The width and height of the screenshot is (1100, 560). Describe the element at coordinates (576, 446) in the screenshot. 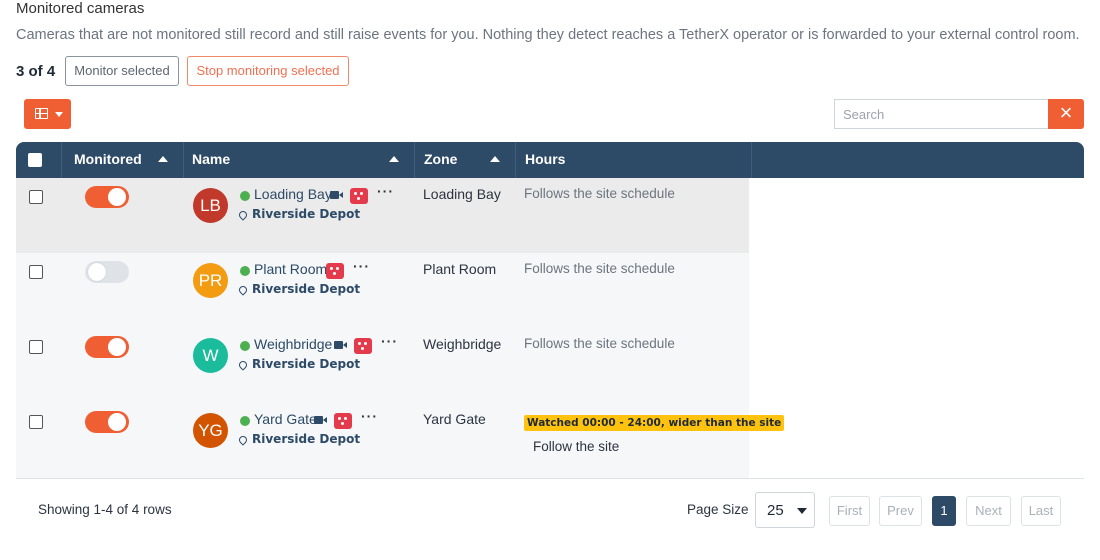

I see `follow-site-link: Follow the site` at that location.